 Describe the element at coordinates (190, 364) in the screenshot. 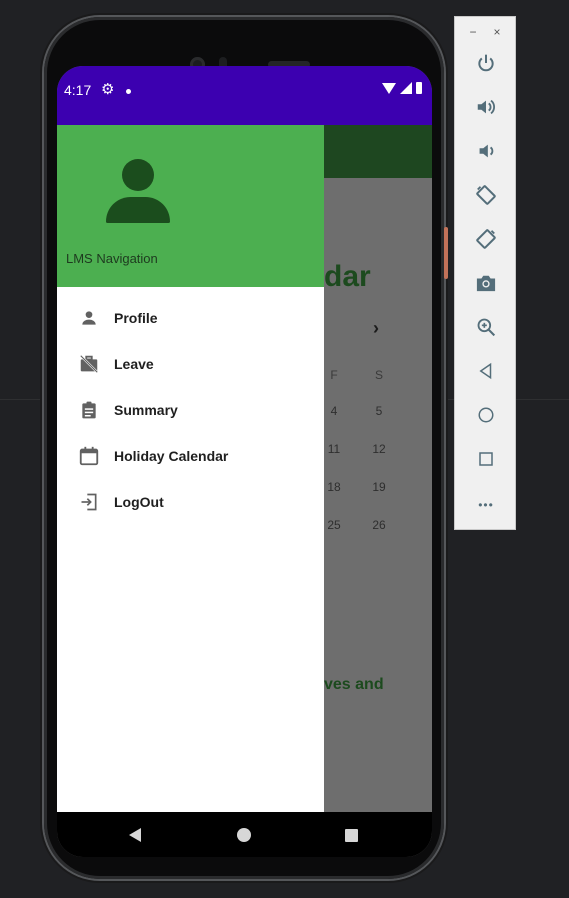

I see `menu-item-leave: Leave` at that location.